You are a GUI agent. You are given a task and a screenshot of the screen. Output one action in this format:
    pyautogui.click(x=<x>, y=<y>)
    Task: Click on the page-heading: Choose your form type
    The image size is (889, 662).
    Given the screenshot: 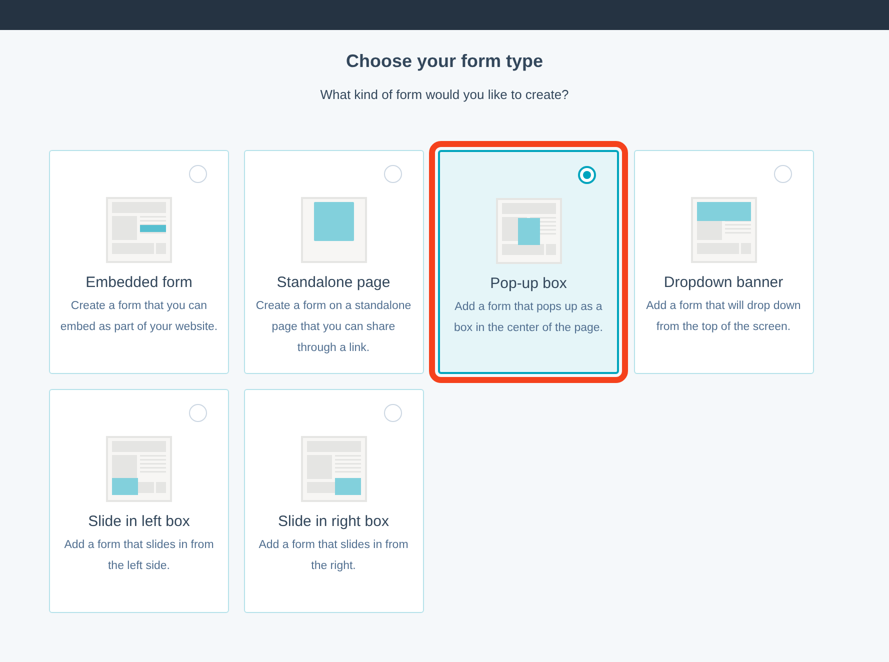 What is the action you would take?
    pyautogui.click(x=444, y=61)
    